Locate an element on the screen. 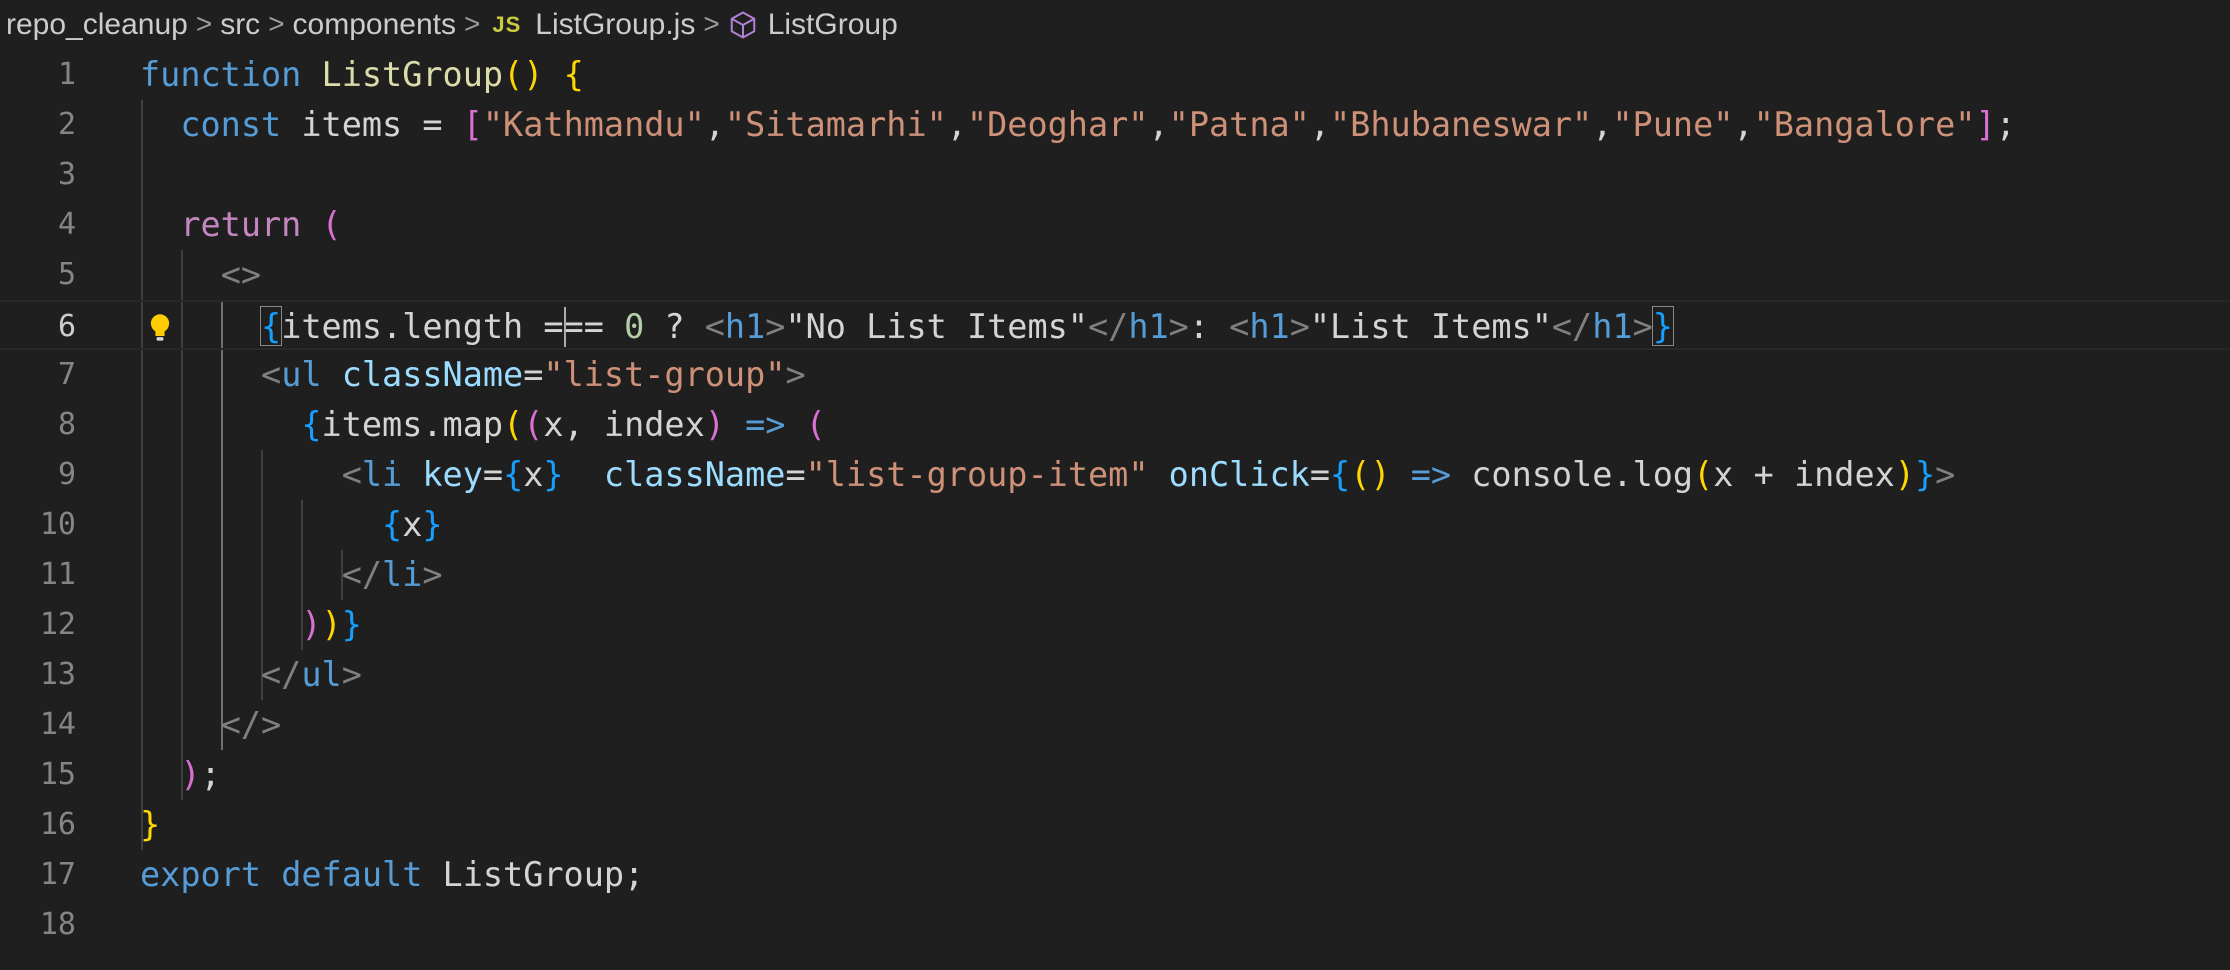 The height and width of the screenshot is (970, 2230). code-token: x + index is located at coordinates (1804, 474).